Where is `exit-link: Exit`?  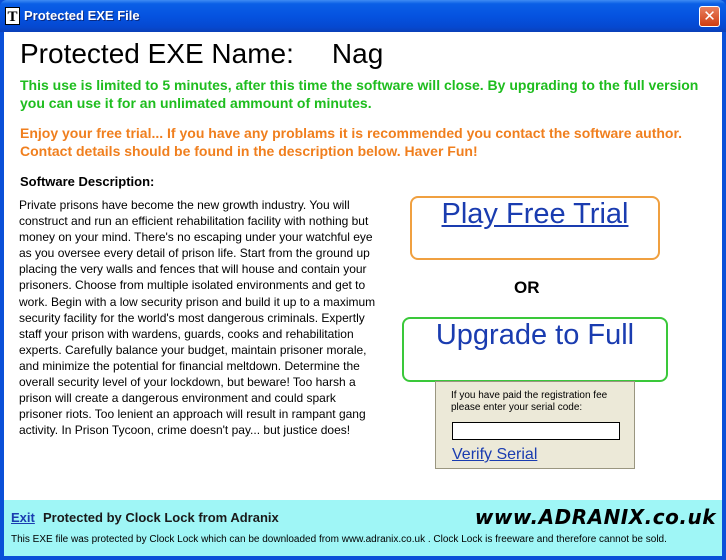 exit-link: Exit is located at coordinates (23, 517).